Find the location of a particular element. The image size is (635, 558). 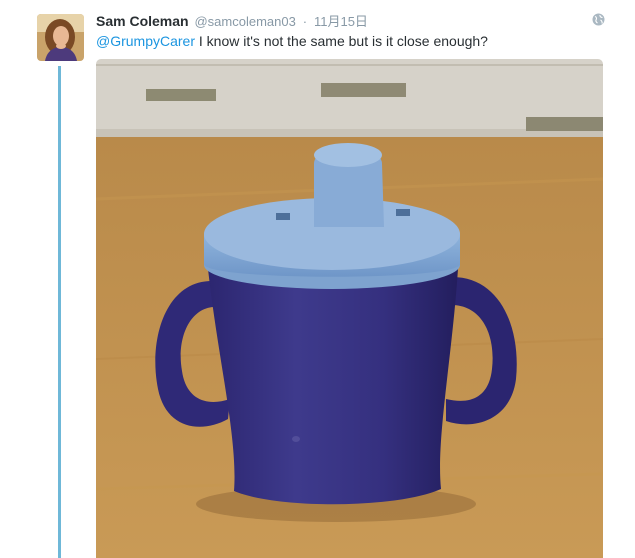

tweet-header: Sam Coleman @samcoleman03 · 11月15日 is located at coordinates (232, 21).